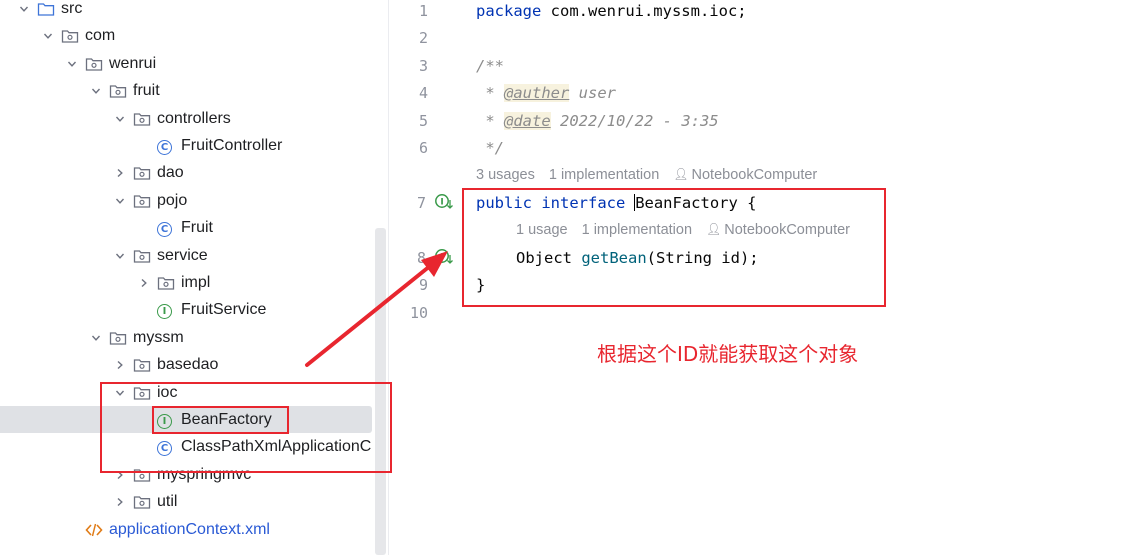 This screenshot has width=1137, height=555. Describe the element at coordinates (380, 391) in the screenshot. I see `tree-scrollbar` at that location.